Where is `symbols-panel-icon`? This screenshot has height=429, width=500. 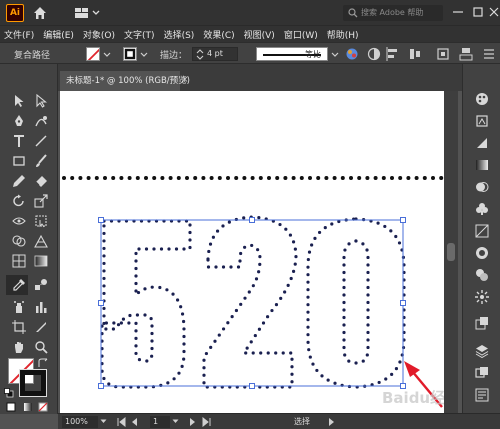 symbols-panel-icon is located at coordinates (482, 209).